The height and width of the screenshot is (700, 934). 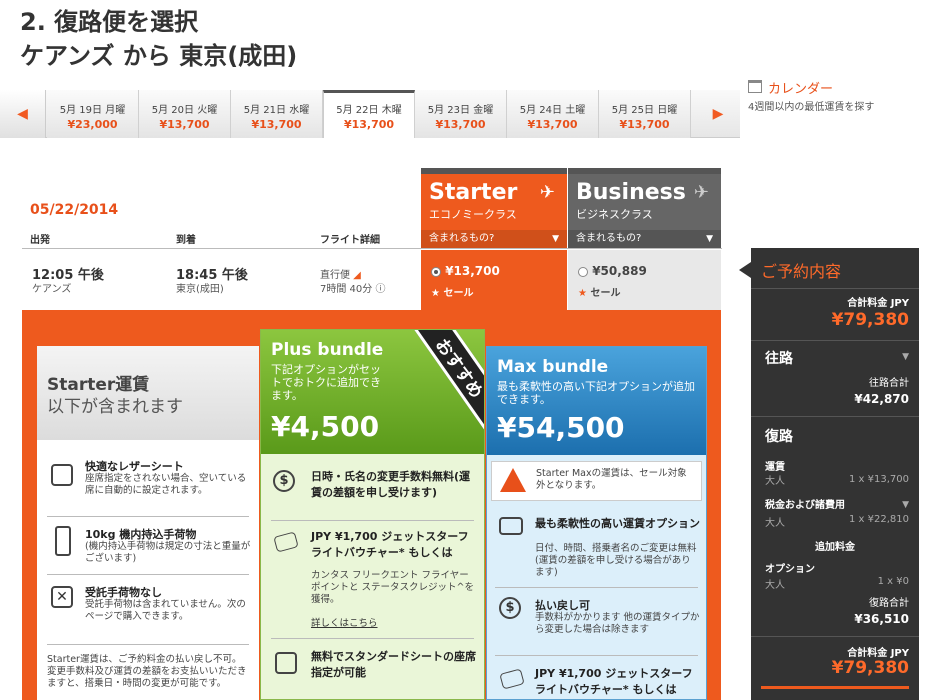 What do you see at coordinates (115, 407) in the screenshot?
I see `starter-card-subtitle: 以下が含まれます` at bounding box center [115, 407].